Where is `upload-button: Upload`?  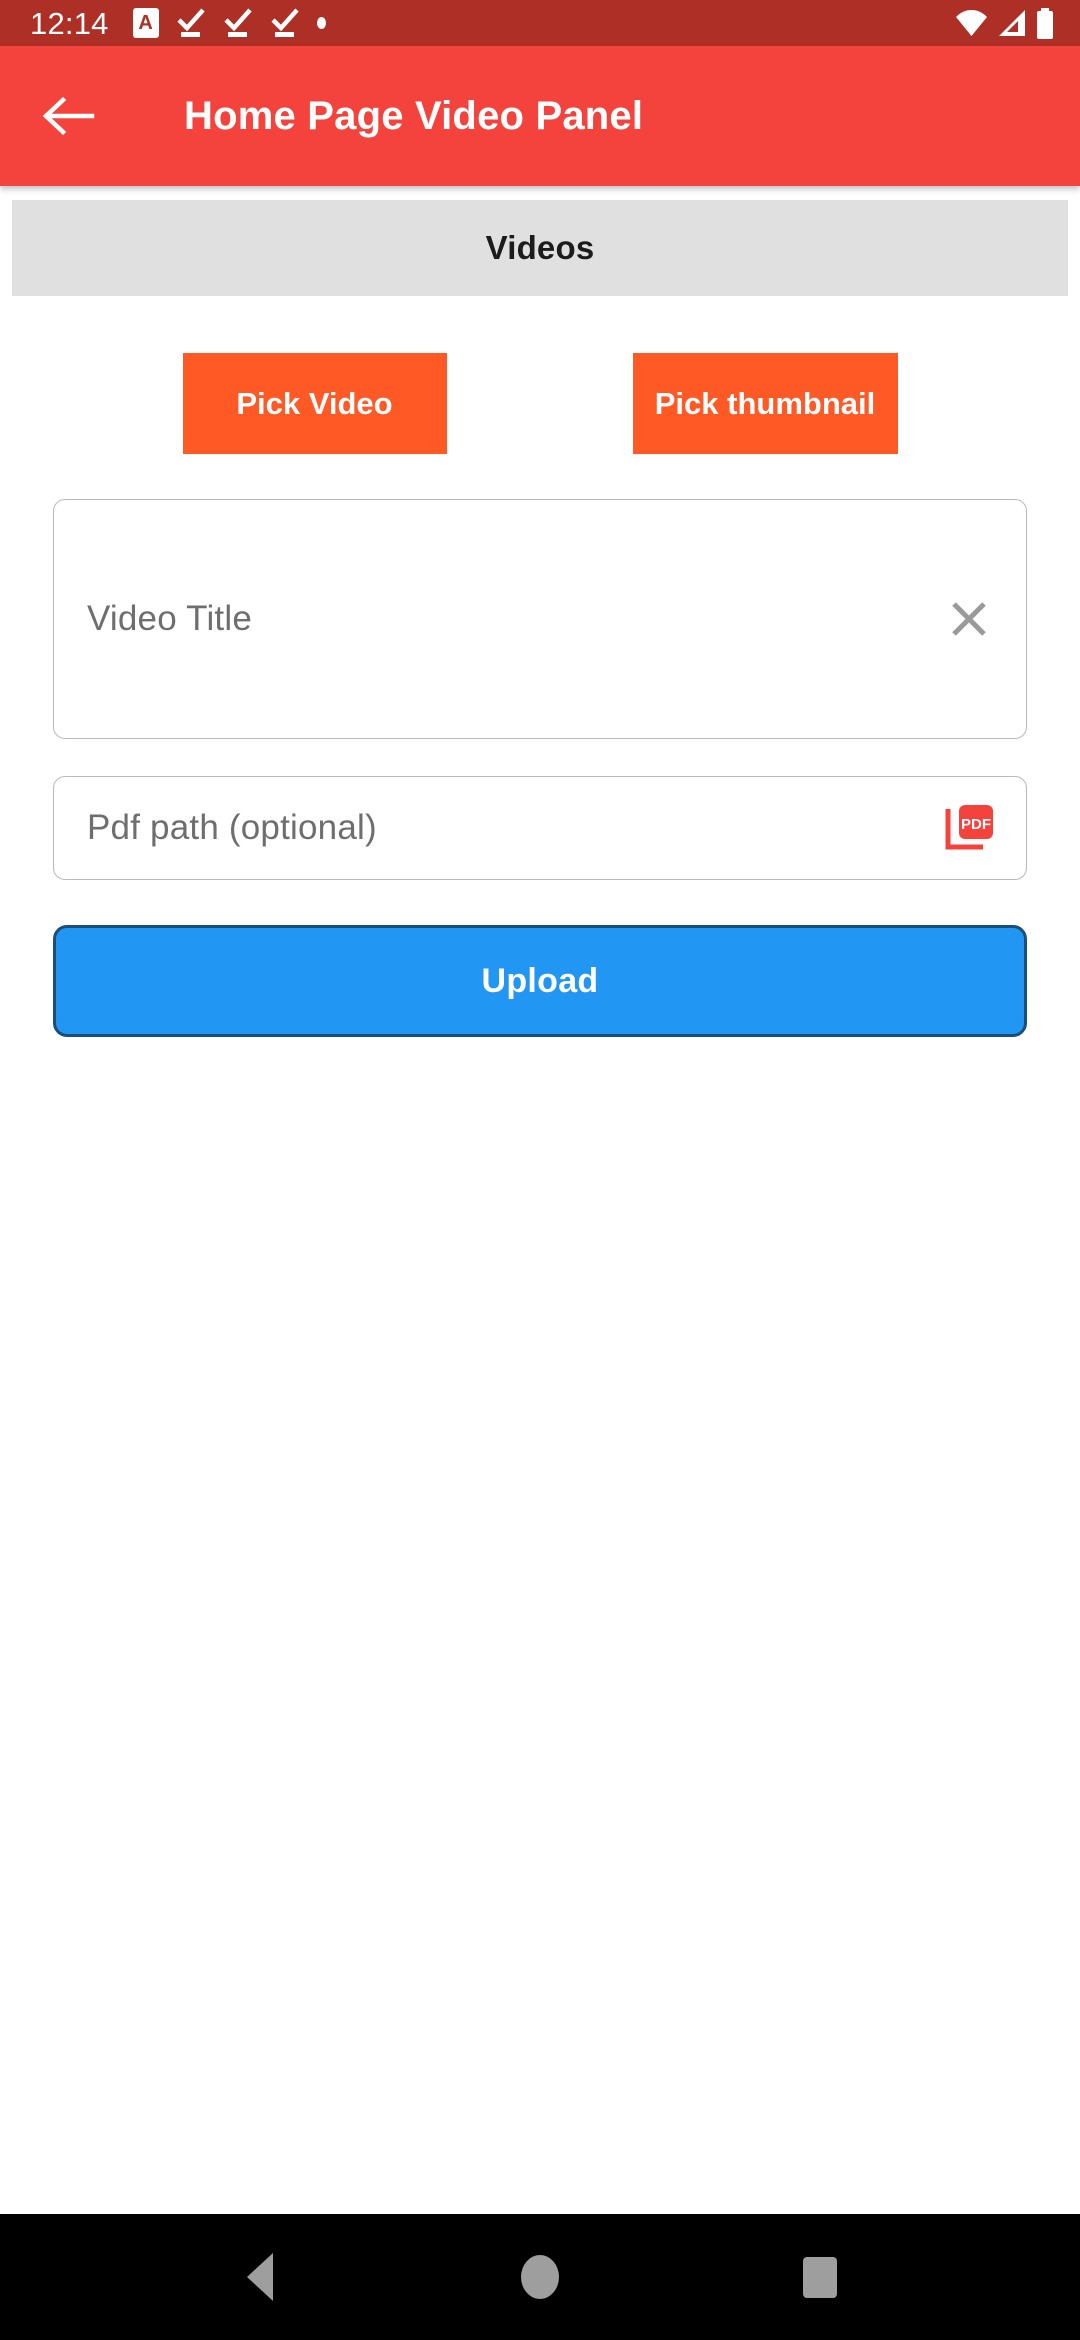 upload-button: Upload is located at coordinates (540, 981).